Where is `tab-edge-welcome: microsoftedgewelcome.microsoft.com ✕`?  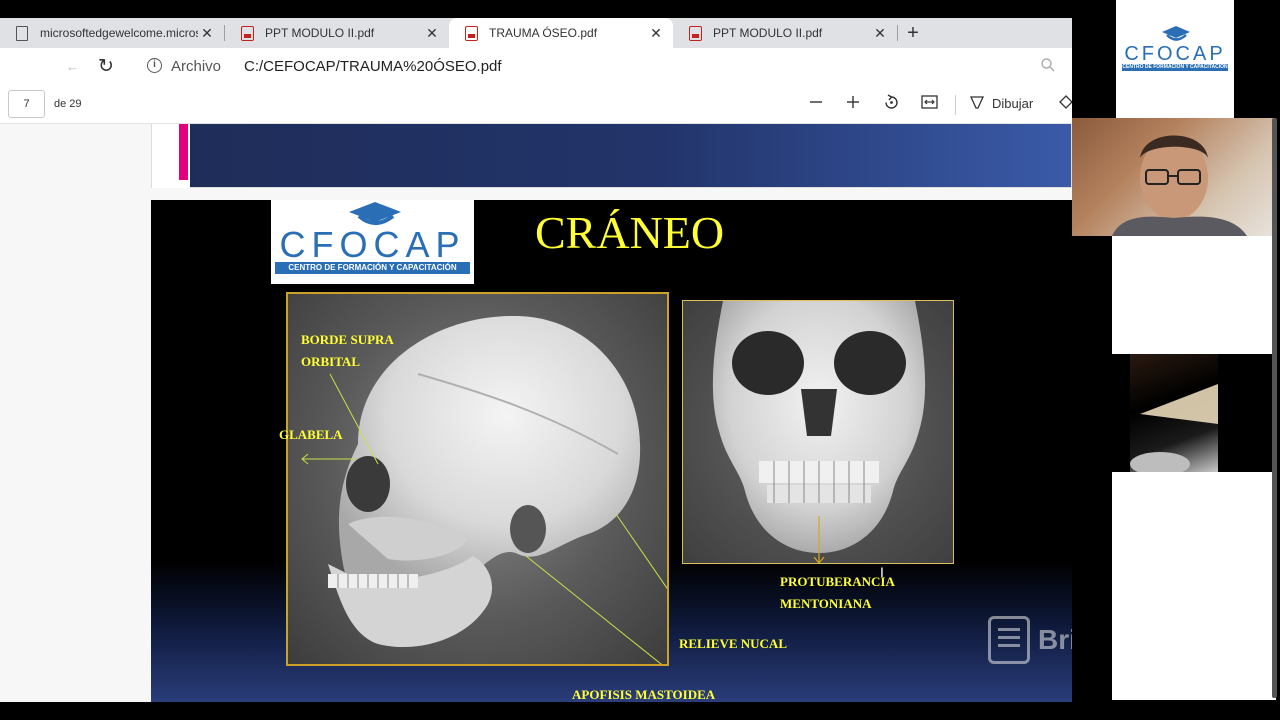 tab-edge-welcome: microsoftedgewelcome.microsoft.com ✕ is located at coordinates (112, 33).